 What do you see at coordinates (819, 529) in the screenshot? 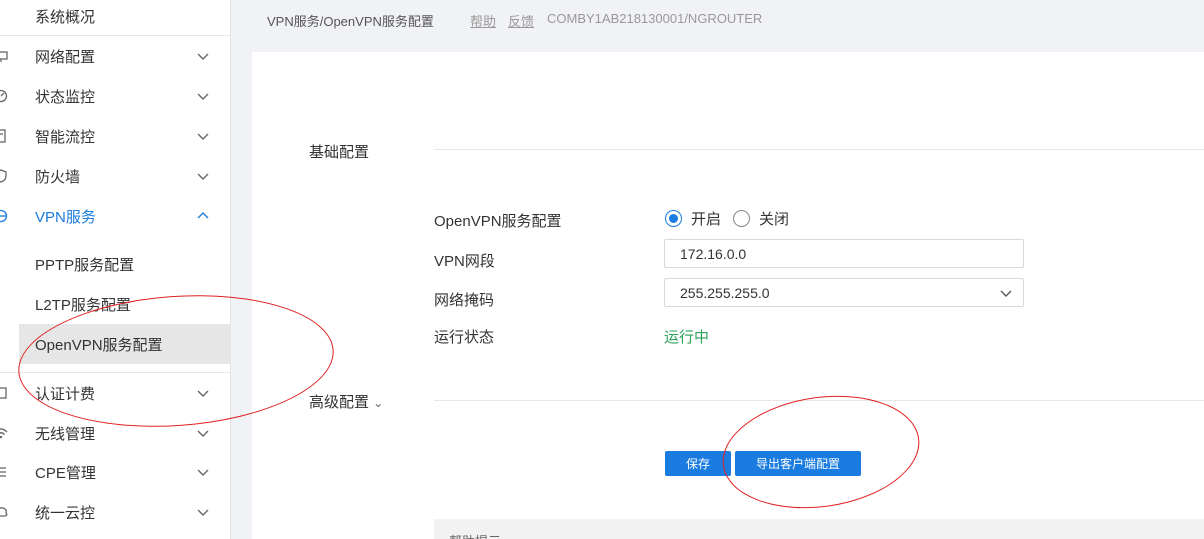
I see `help-panel: 帮助提示:` at bounding box center [819, 529].